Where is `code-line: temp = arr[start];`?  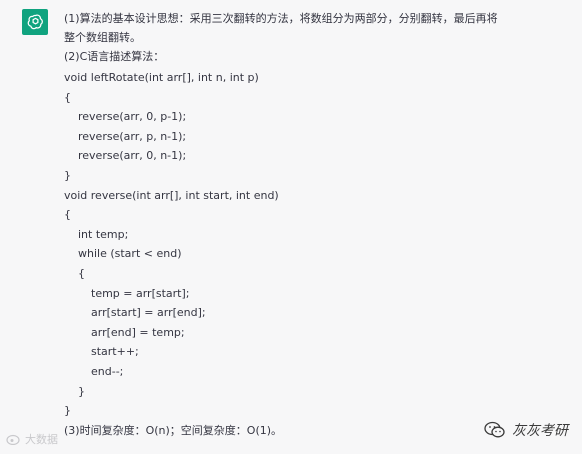
code-line: temp = arr[start]; is located at coordinates (140, 293).